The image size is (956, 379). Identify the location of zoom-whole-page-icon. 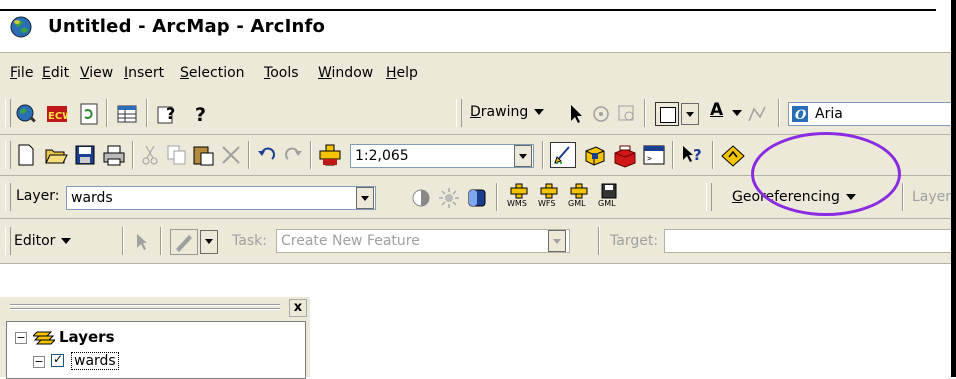
(627, 114).